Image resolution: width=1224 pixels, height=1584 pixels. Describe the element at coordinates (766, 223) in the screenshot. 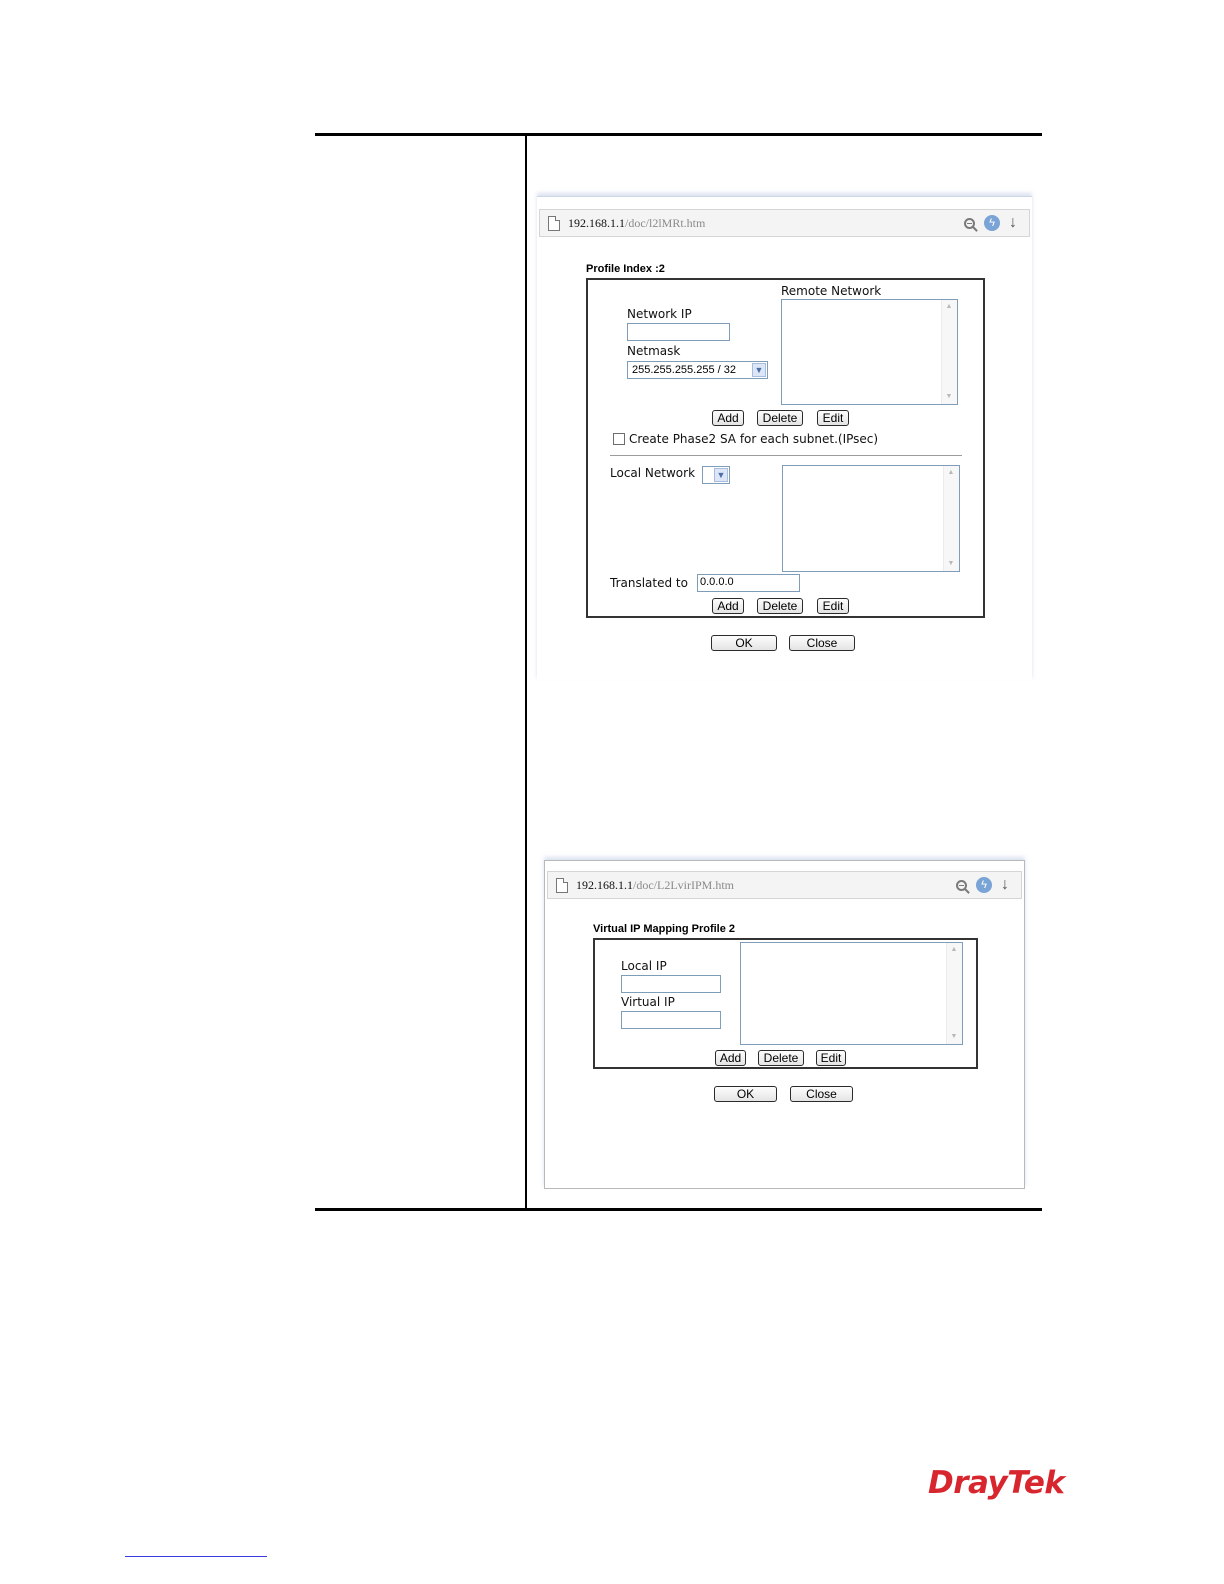

I see `address-url: 192.168.1.1/doc/l2lMRt.htm` at that location.